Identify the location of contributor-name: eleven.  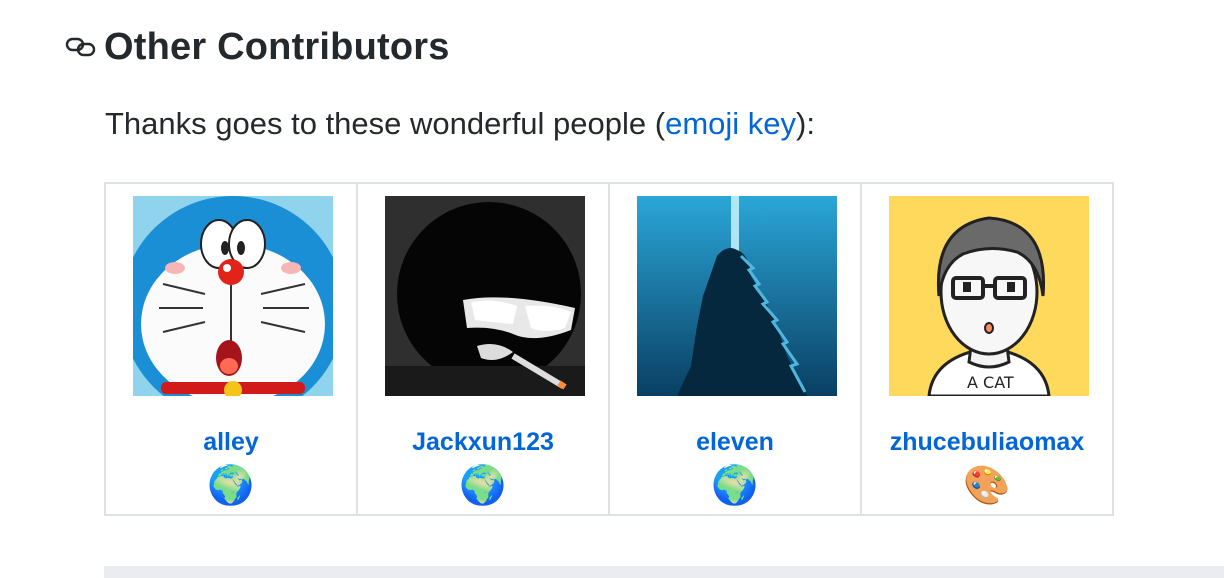
(735, 442).